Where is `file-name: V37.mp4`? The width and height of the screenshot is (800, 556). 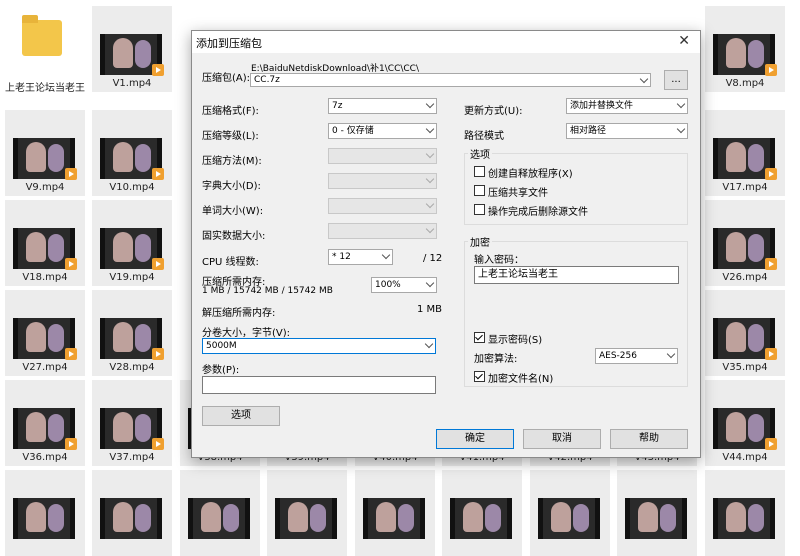
file-name: V37.mp4 is located at coordinates (132, 457).